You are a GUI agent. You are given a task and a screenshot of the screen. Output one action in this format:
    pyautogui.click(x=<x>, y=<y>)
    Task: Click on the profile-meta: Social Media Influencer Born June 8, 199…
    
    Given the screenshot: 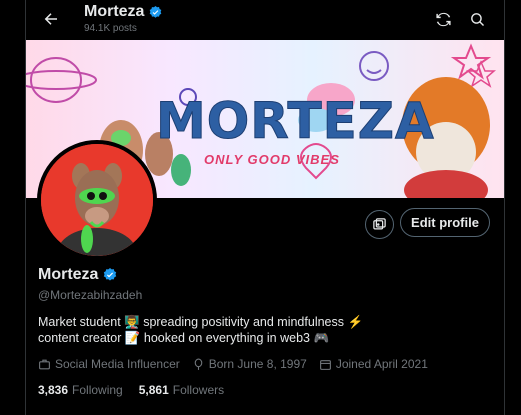 What is the action you would take?
    pyautogui.click(x=239, y=364)
    